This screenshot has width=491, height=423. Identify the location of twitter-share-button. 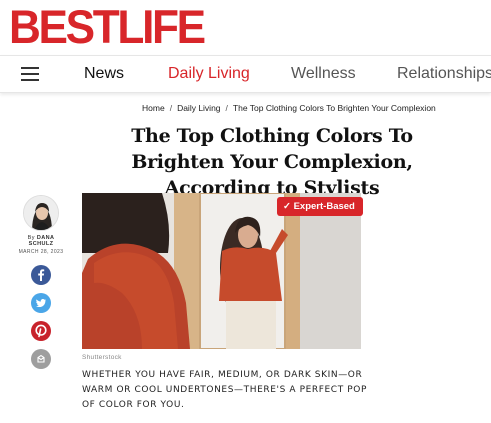
(41, 303).